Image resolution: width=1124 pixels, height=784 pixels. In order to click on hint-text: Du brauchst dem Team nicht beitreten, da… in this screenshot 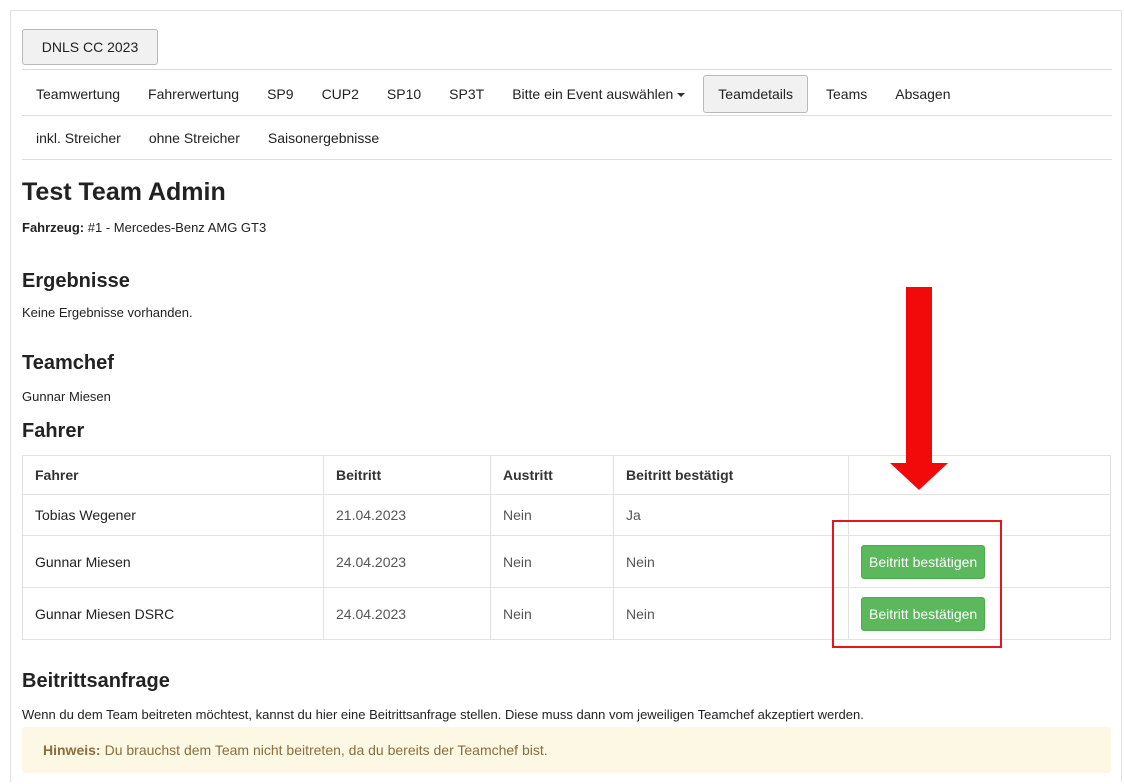, I will do `click(326, 750)`.